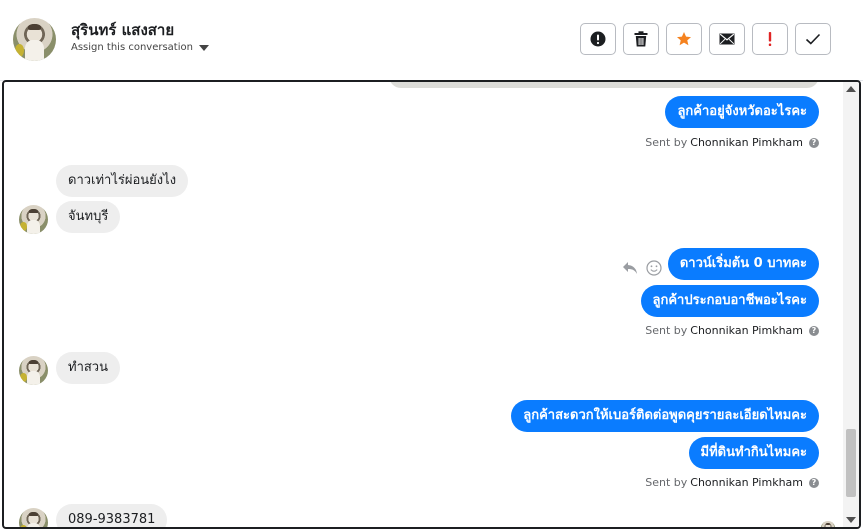 This screenshot has height=531, width=863. I want to click on check-icon, so click(813, 39).